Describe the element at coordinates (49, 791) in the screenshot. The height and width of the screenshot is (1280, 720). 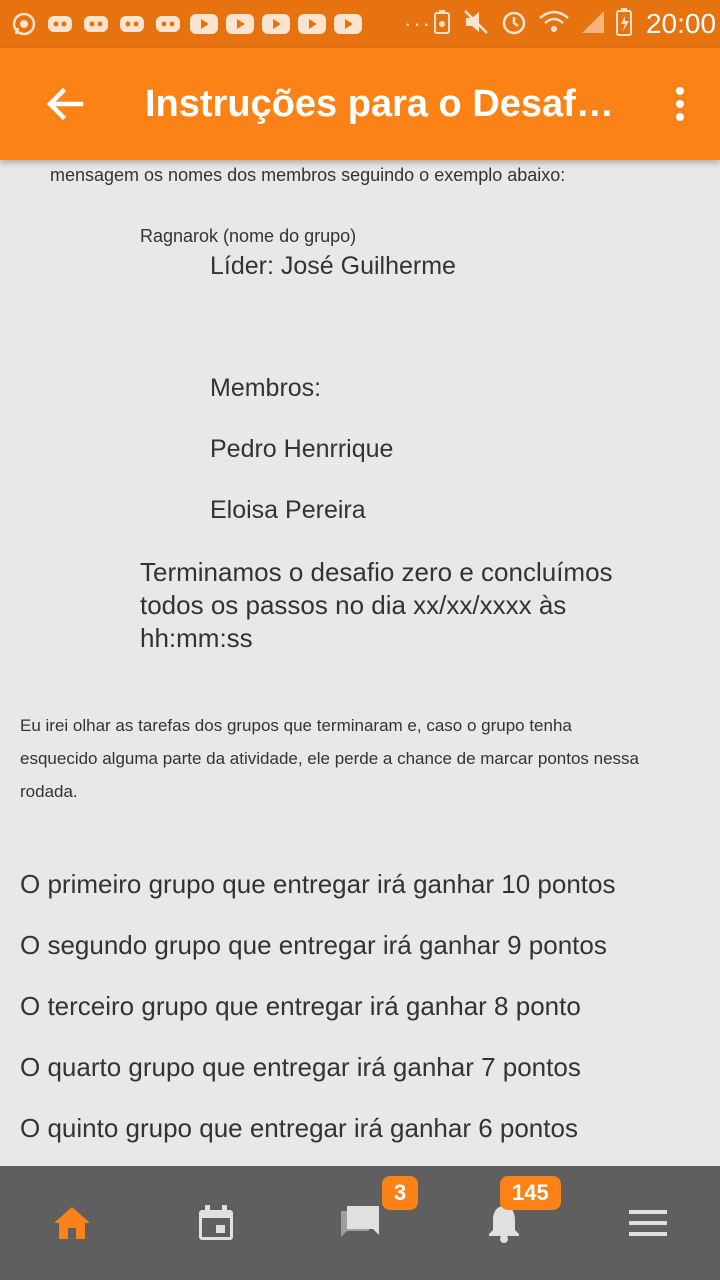
I see `note-text-line: rodada.` at that location.